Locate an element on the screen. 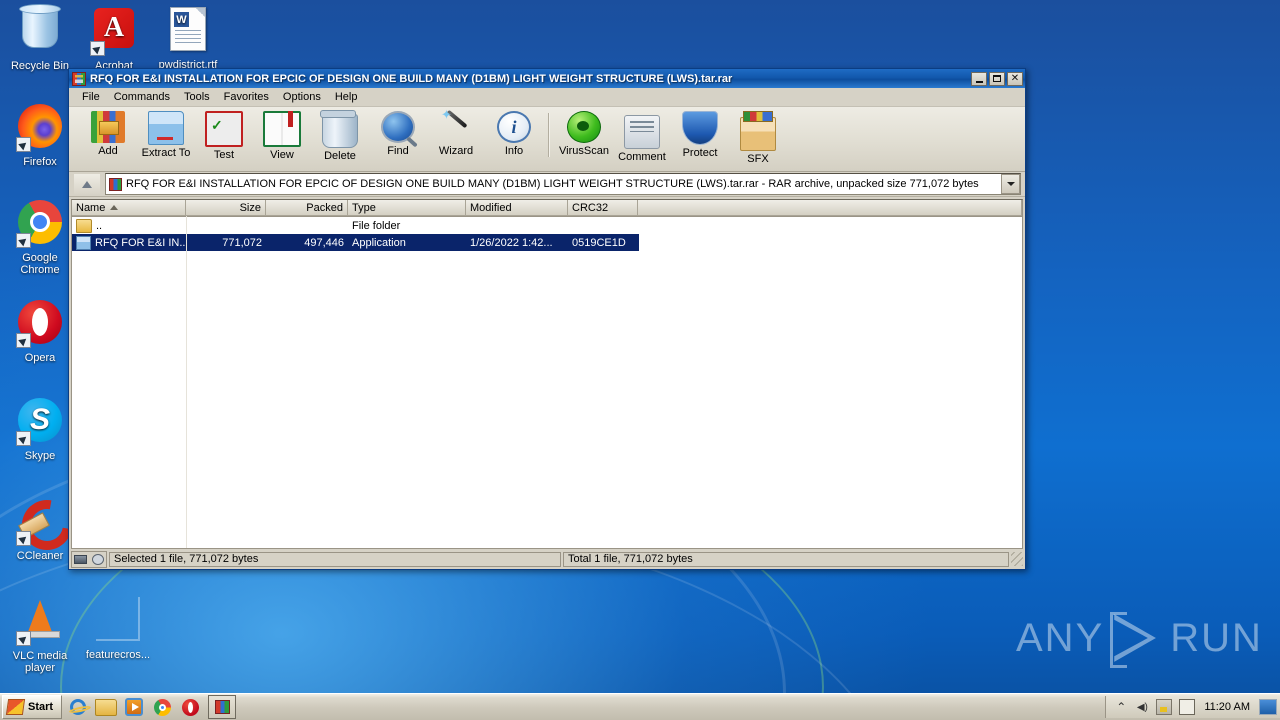  toolbar-view-button: View is located at coordinates (282, 136).